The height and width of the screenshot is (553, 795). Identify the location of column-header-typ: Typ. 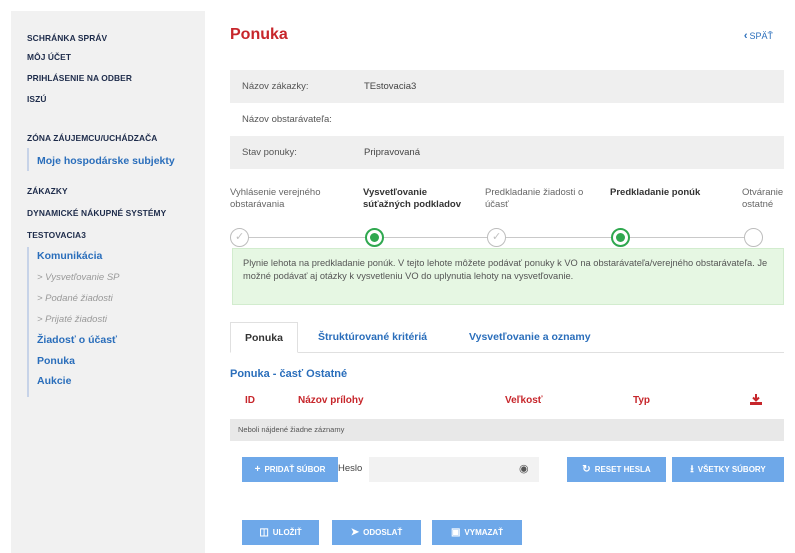
(642, 400).